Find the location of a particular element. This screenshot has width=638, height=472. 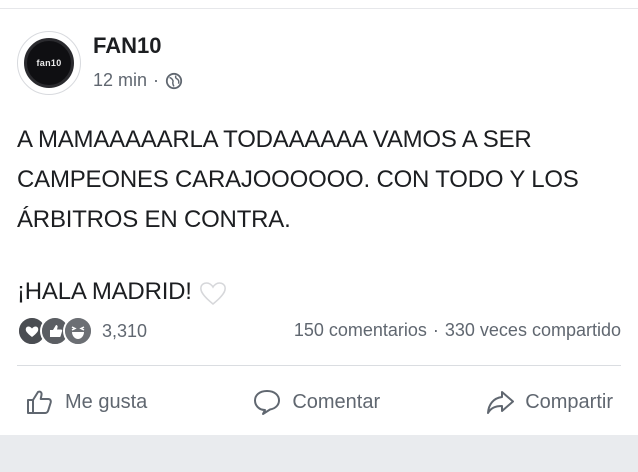

post-text-line-3: ÁRBITROS EN CONTRA. is located at coordinates (154, 219).